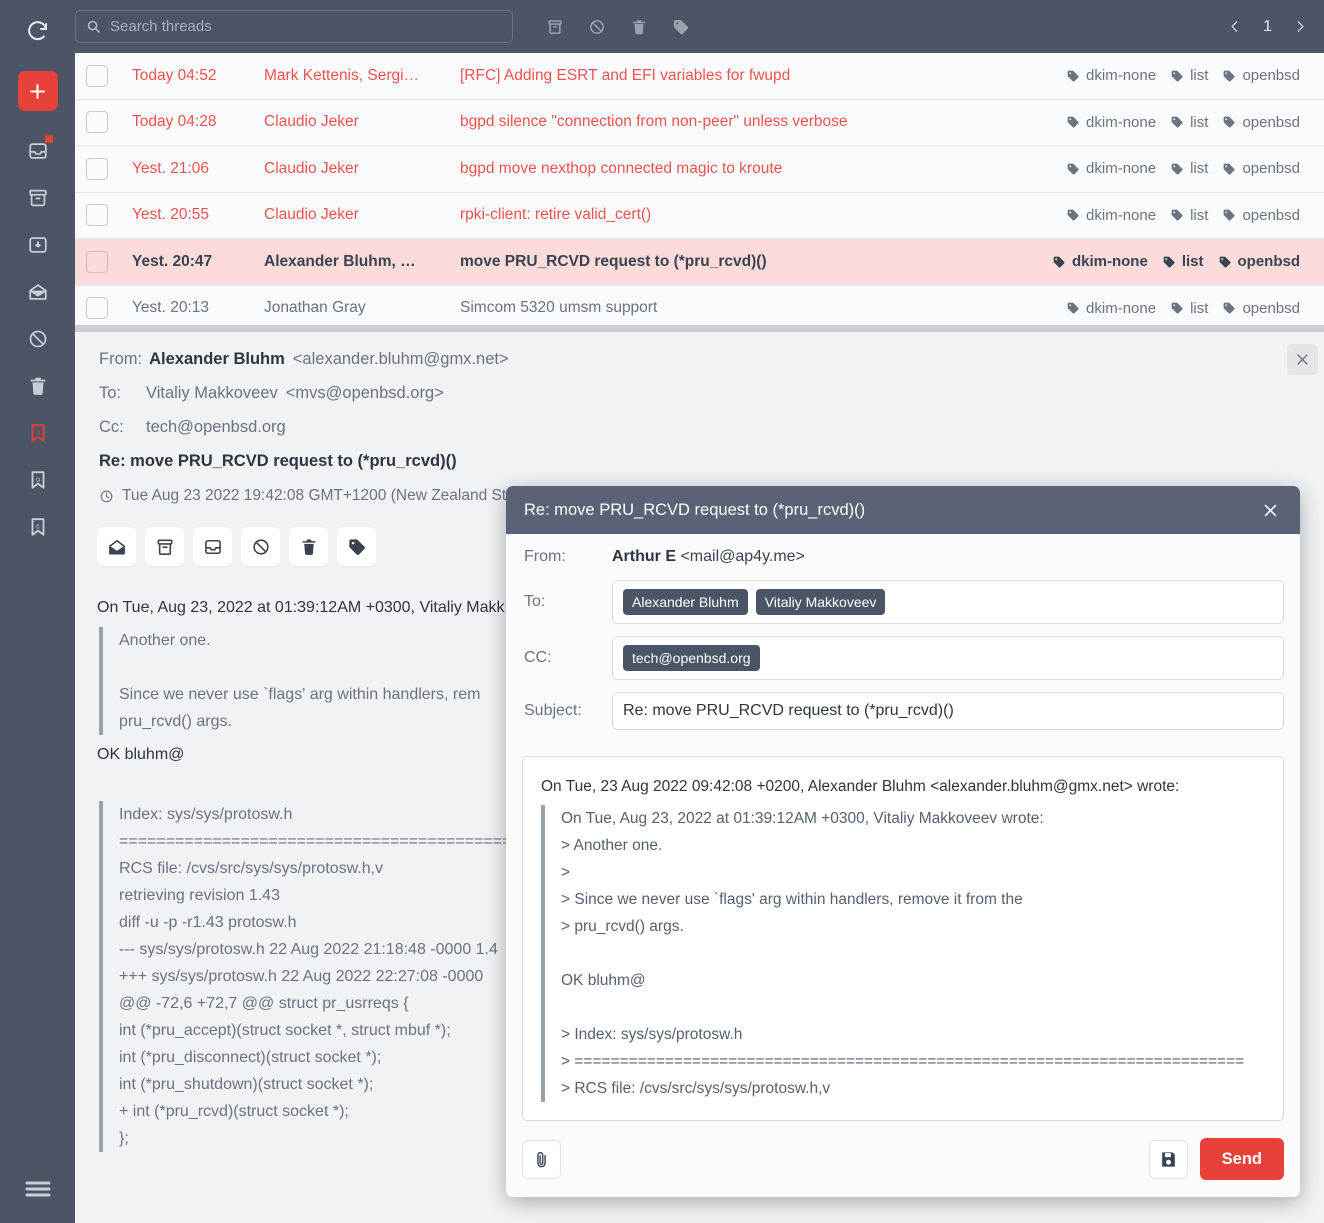  I want to click on spam-button, so click(260, 546).